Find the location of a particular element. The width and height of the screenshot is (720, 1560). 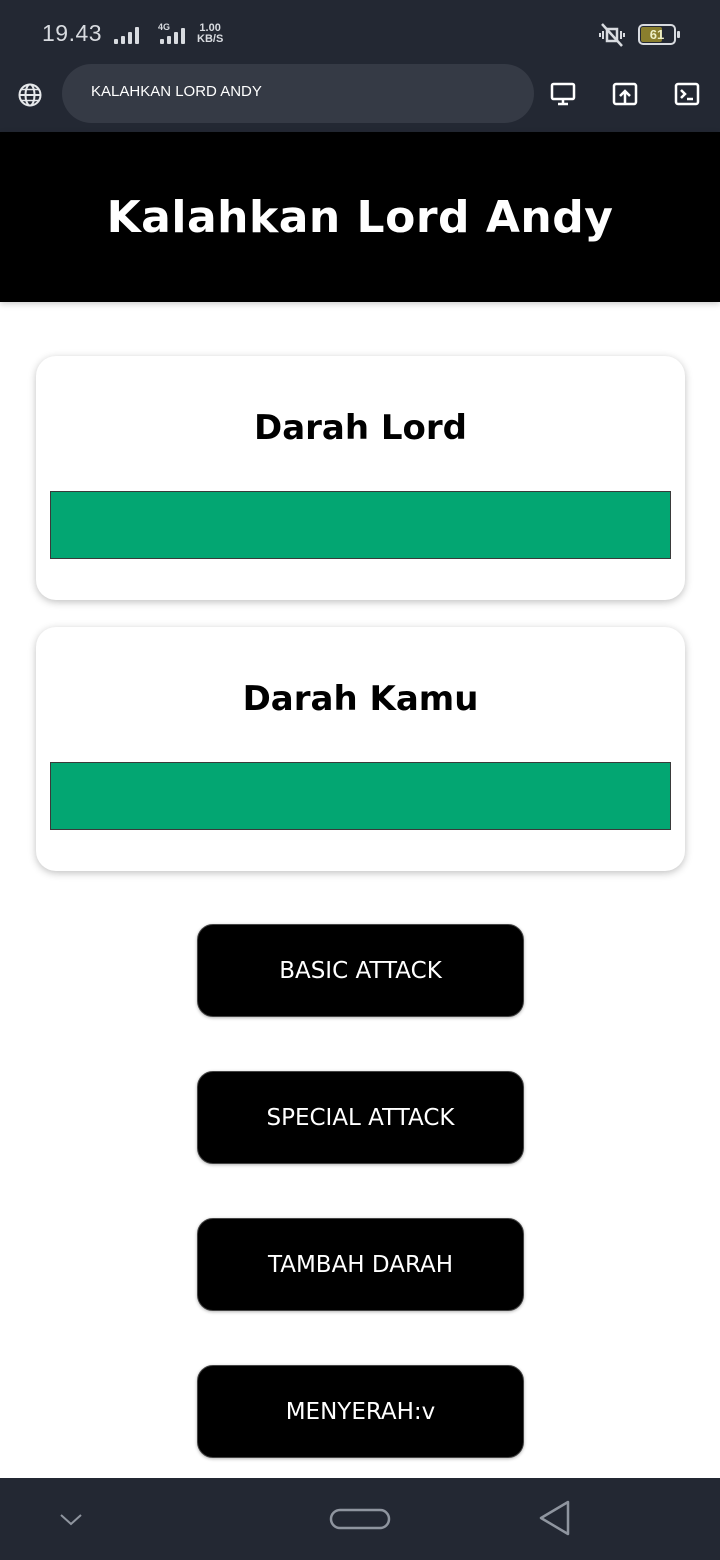

lord-health-fill is located at coordinates (360, 525).